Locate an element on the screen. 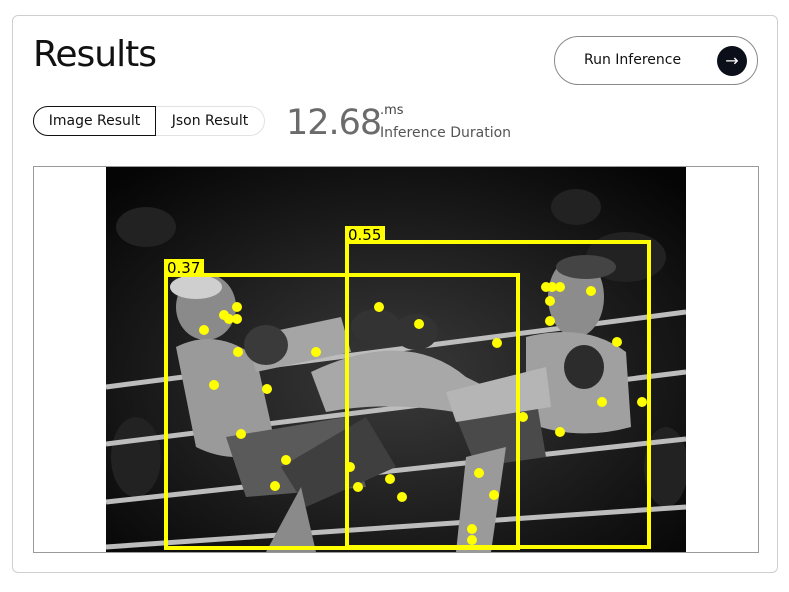  run-inference-button: Run Inference → is located at coordinates (656, 60).